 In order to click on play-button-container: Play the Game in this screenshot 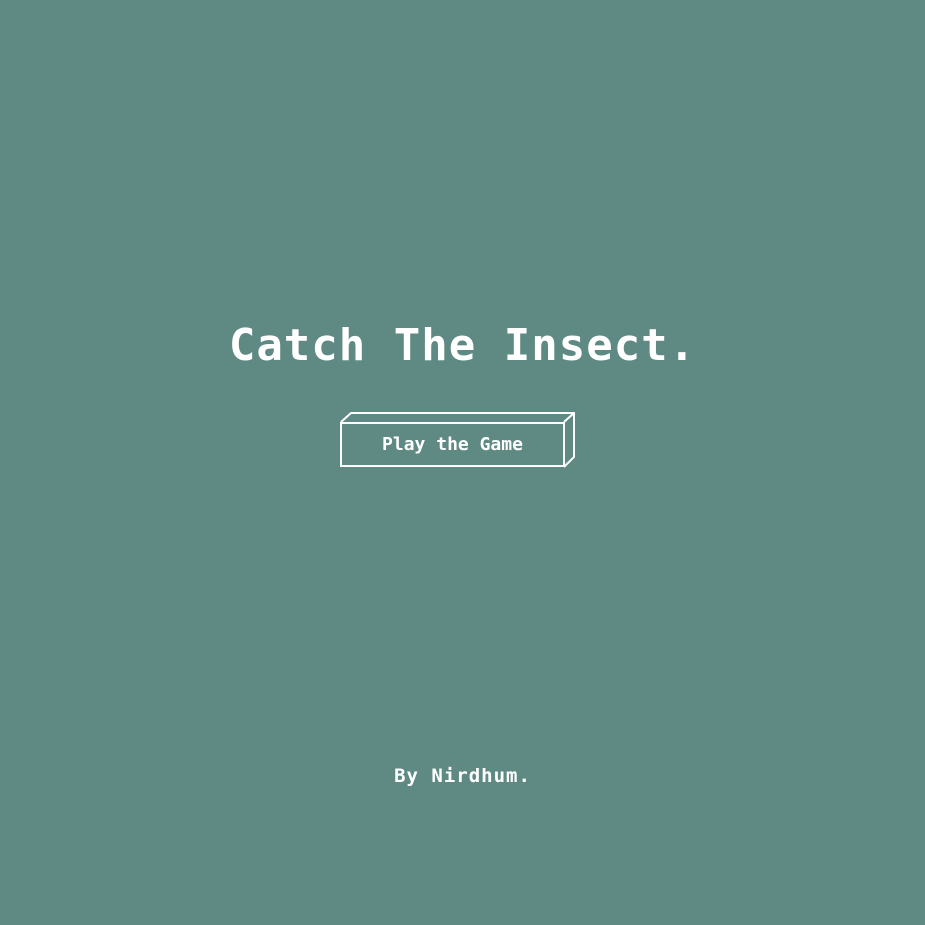, I will do `click(458, 440)`.